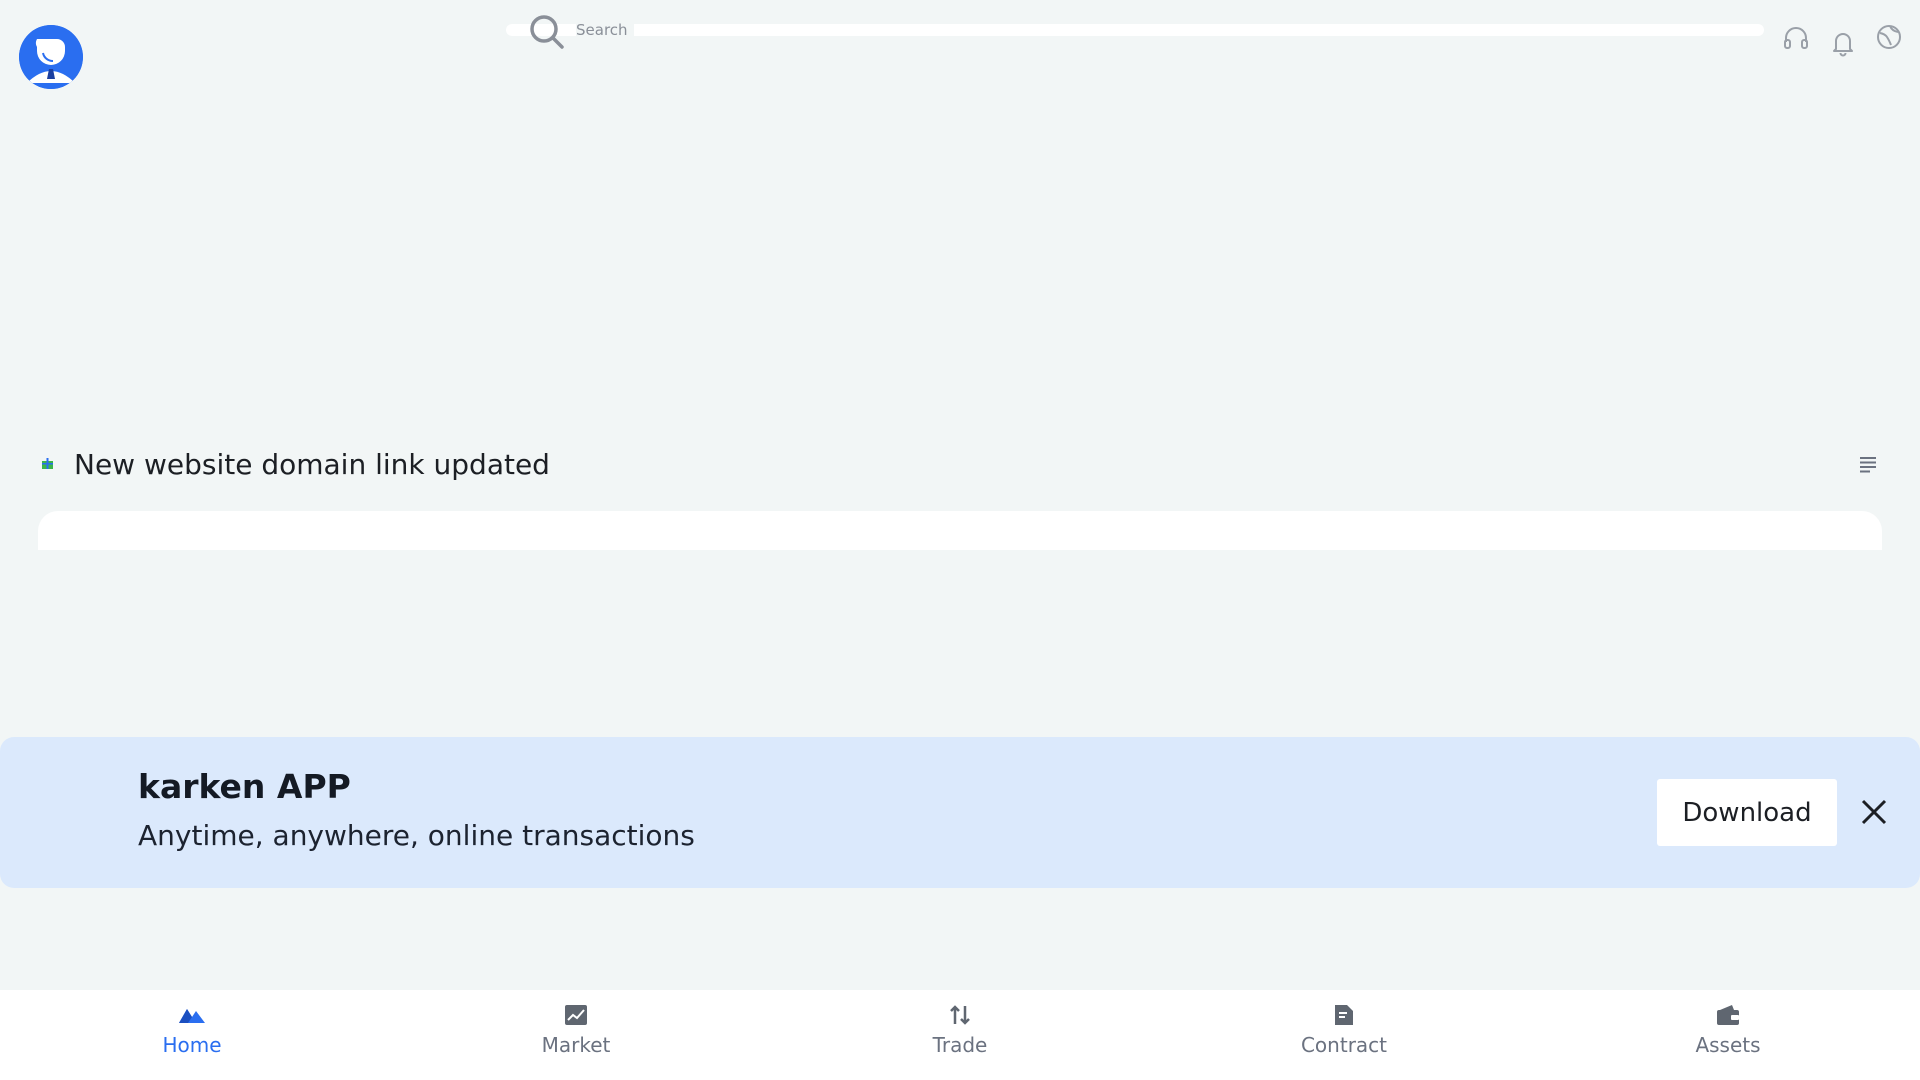 The image size is (1920, 1080). Describe the element at coordinates (960, 1015) in the screenshot. I see `trade-icon` at that location.